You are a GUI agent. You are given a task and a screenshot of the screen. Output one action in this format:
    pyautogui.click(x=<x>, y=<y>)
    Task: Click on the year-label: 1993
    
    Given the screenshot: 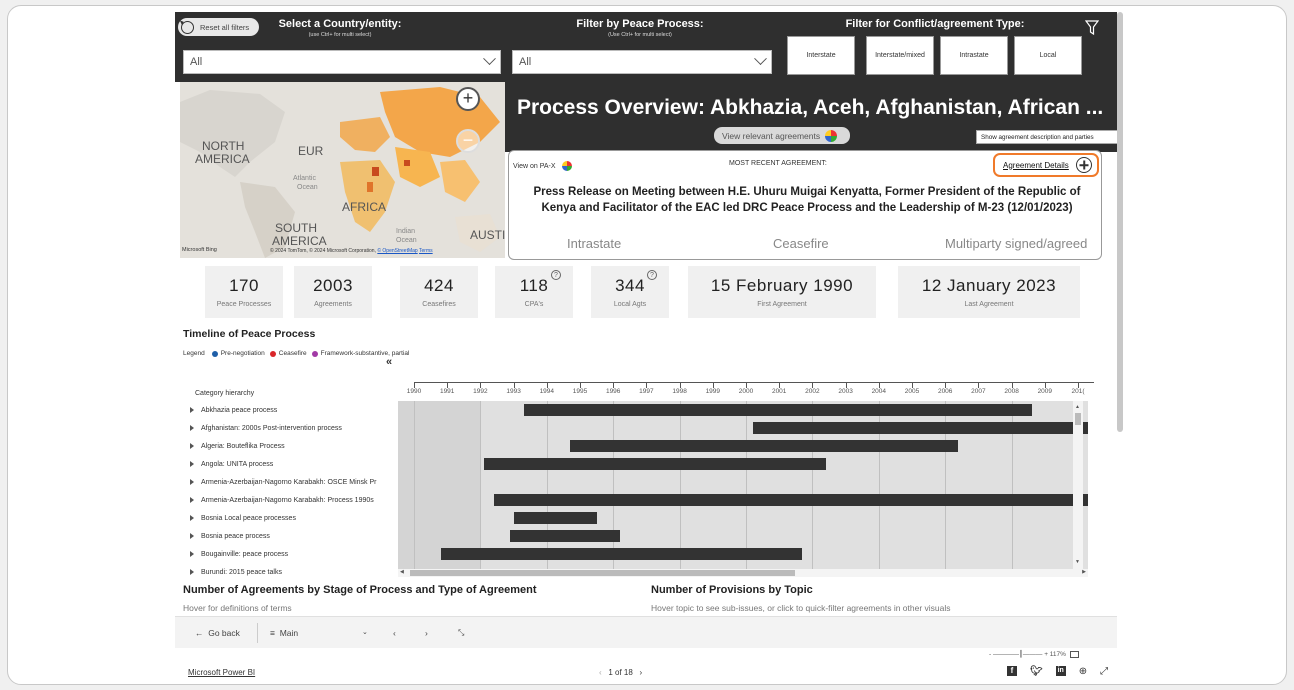 What is the action you would take?
    pyautogui.click(x=513, y=391)
    